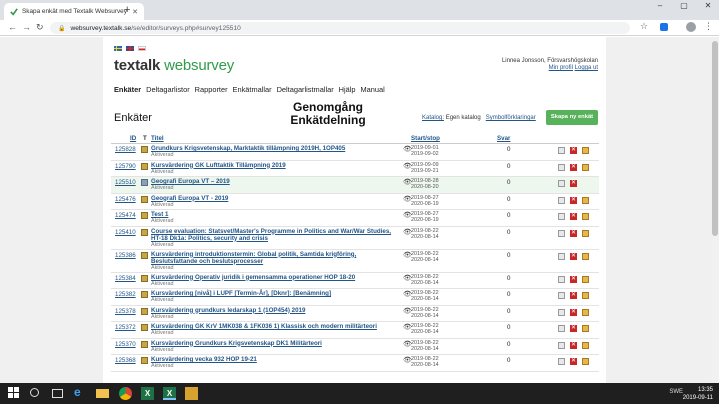  Describe the element at coordinates (26, 27) in the screenshot. I see `forward-arrow-icon: →` at that location.